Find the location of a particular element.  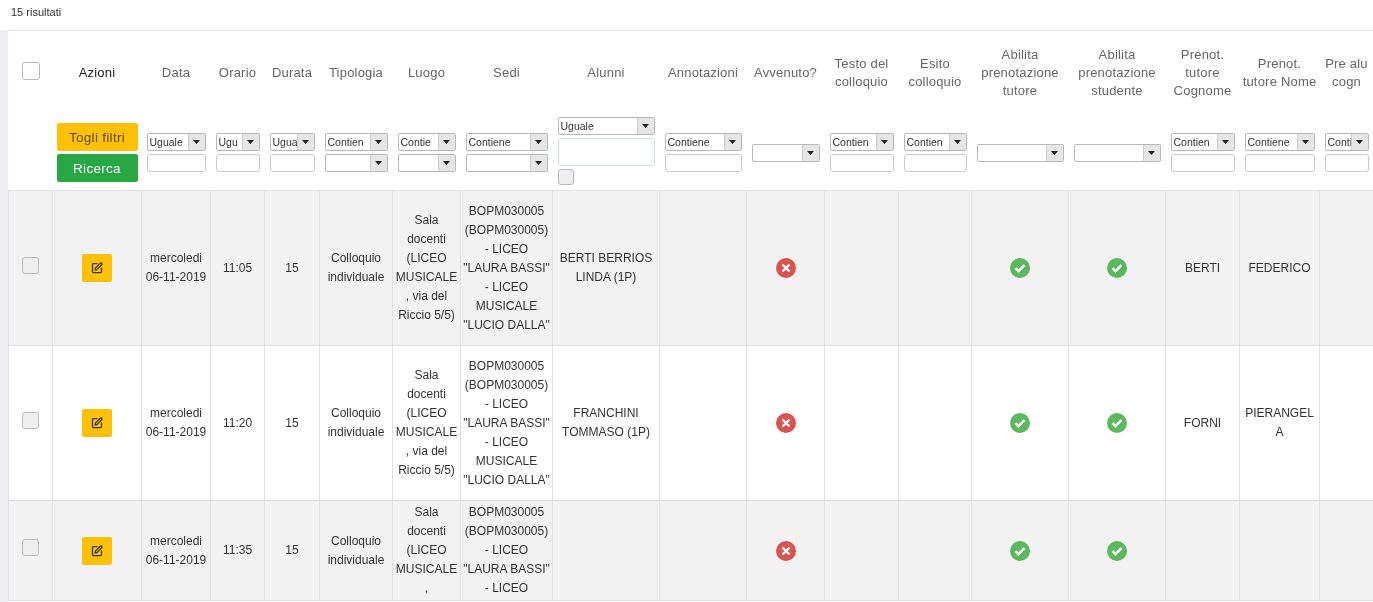

table-cell-text: Sala docenti (LICEO MUSICALE, is located at coordinates (426, 550).